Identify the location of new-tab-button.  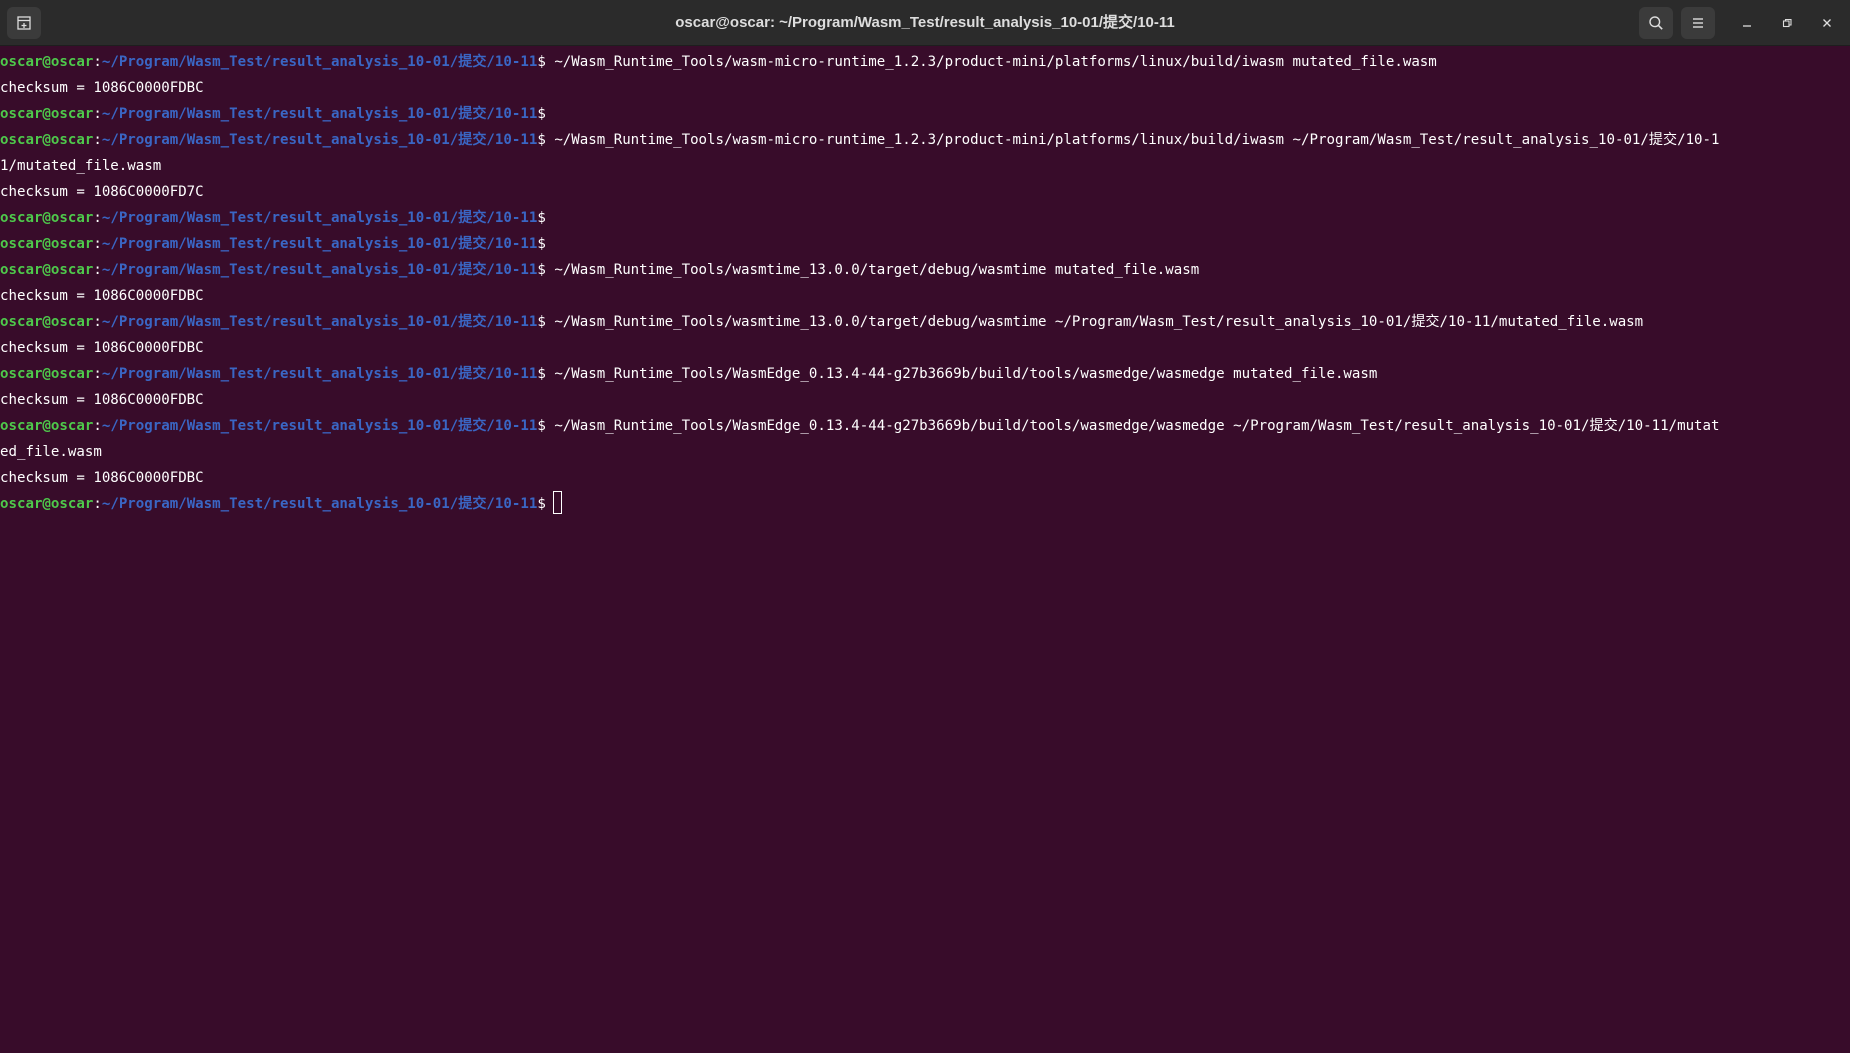
(24, 23).